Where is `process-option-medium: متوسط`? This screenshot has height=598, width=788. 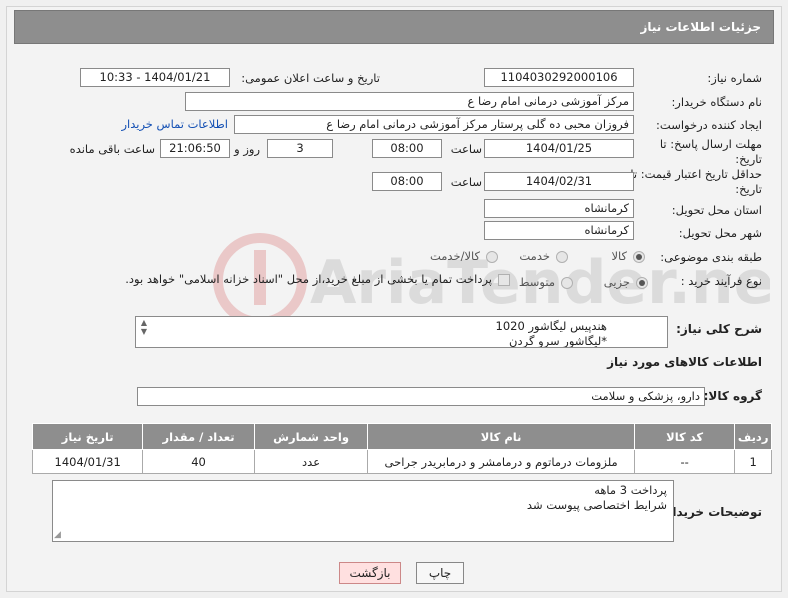
process-option-medium: متوسط is located at coordinates (546, 282).